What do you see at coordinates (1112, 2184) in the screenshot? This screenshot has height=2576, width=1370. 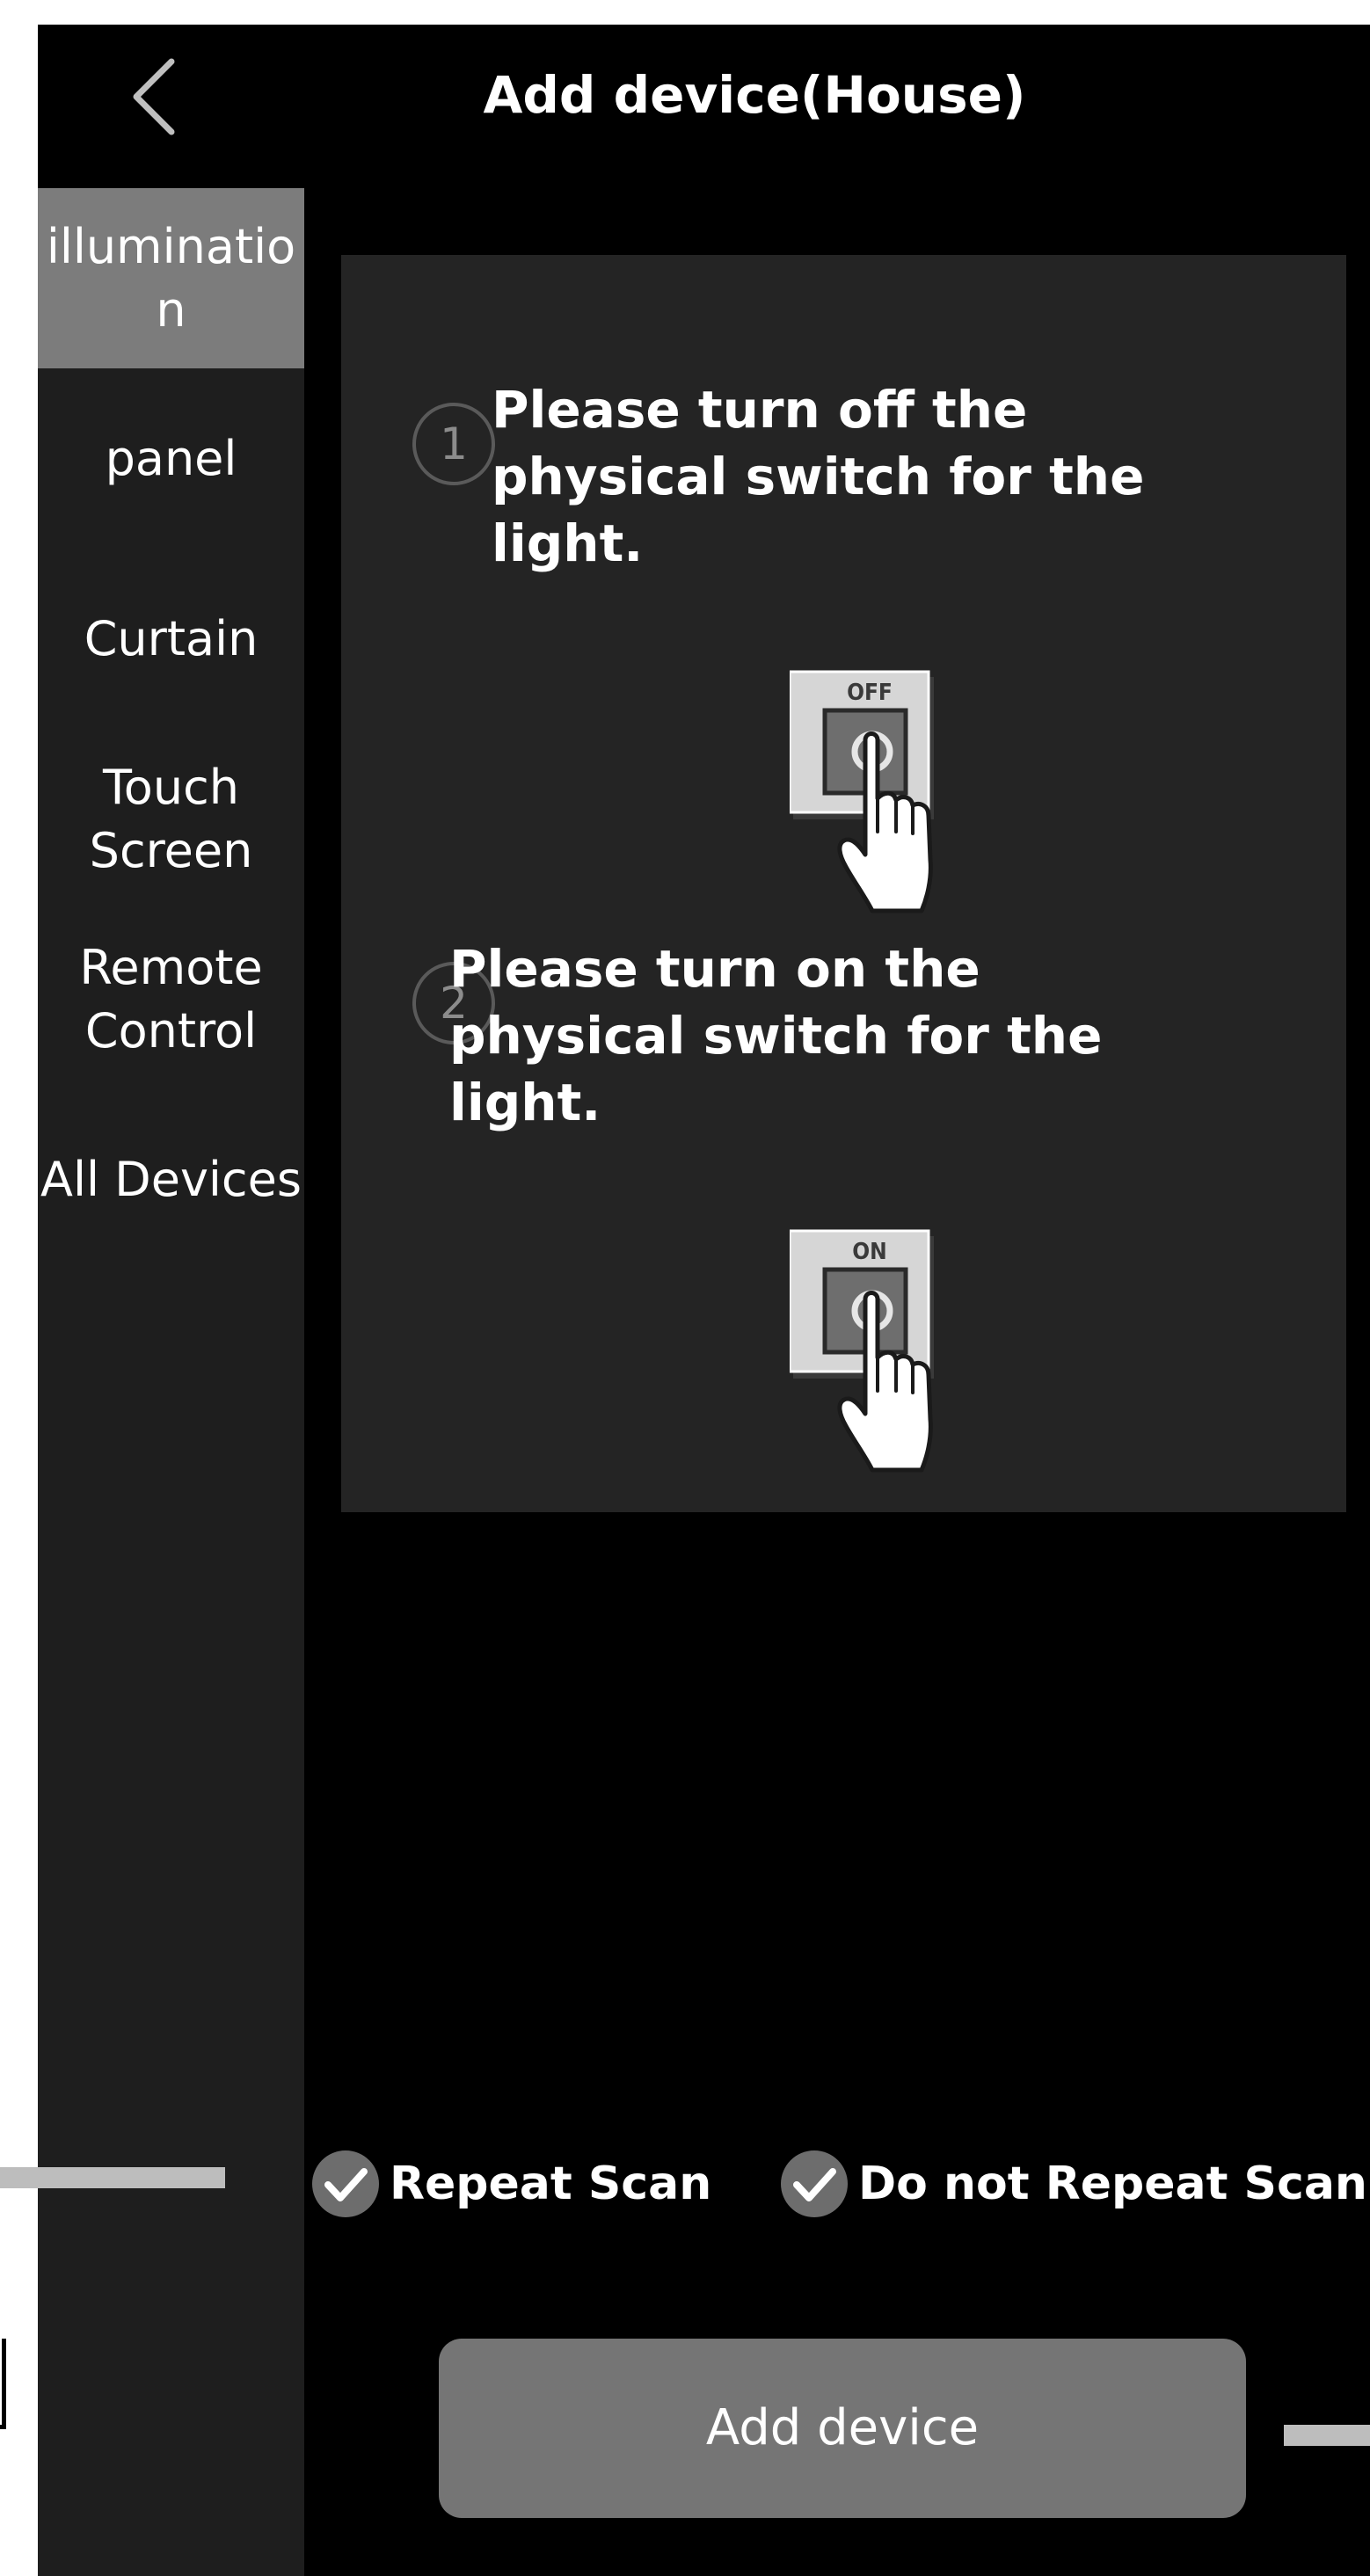 I see `do-not-repeat-scan-label: Do not Repeat Scan` at bounding box center [1112, 2184].